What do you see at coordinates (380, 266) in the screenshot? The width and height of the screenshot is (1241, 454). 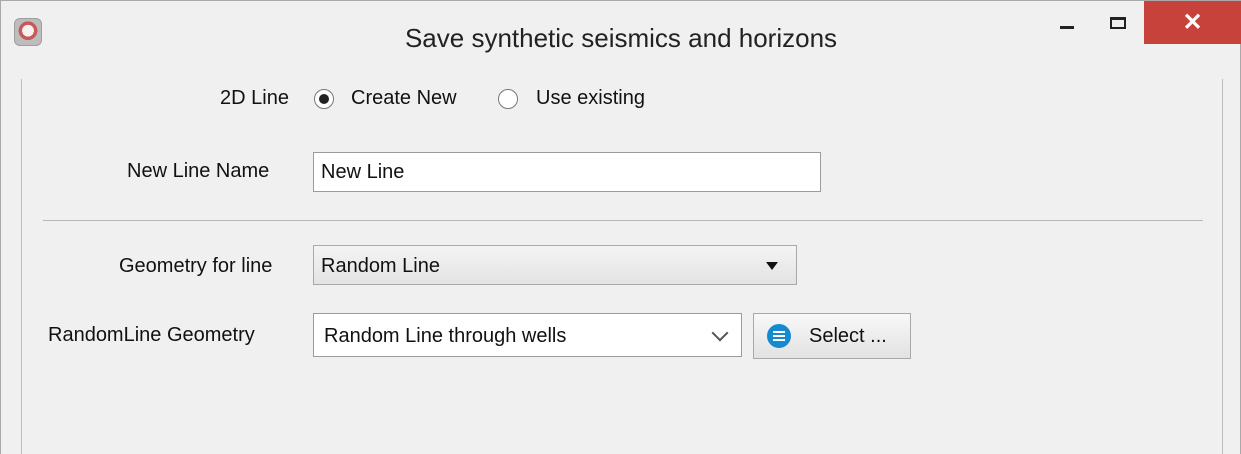 I see `geometry-selected-value: Random Line` at bounding box center [380, 266].